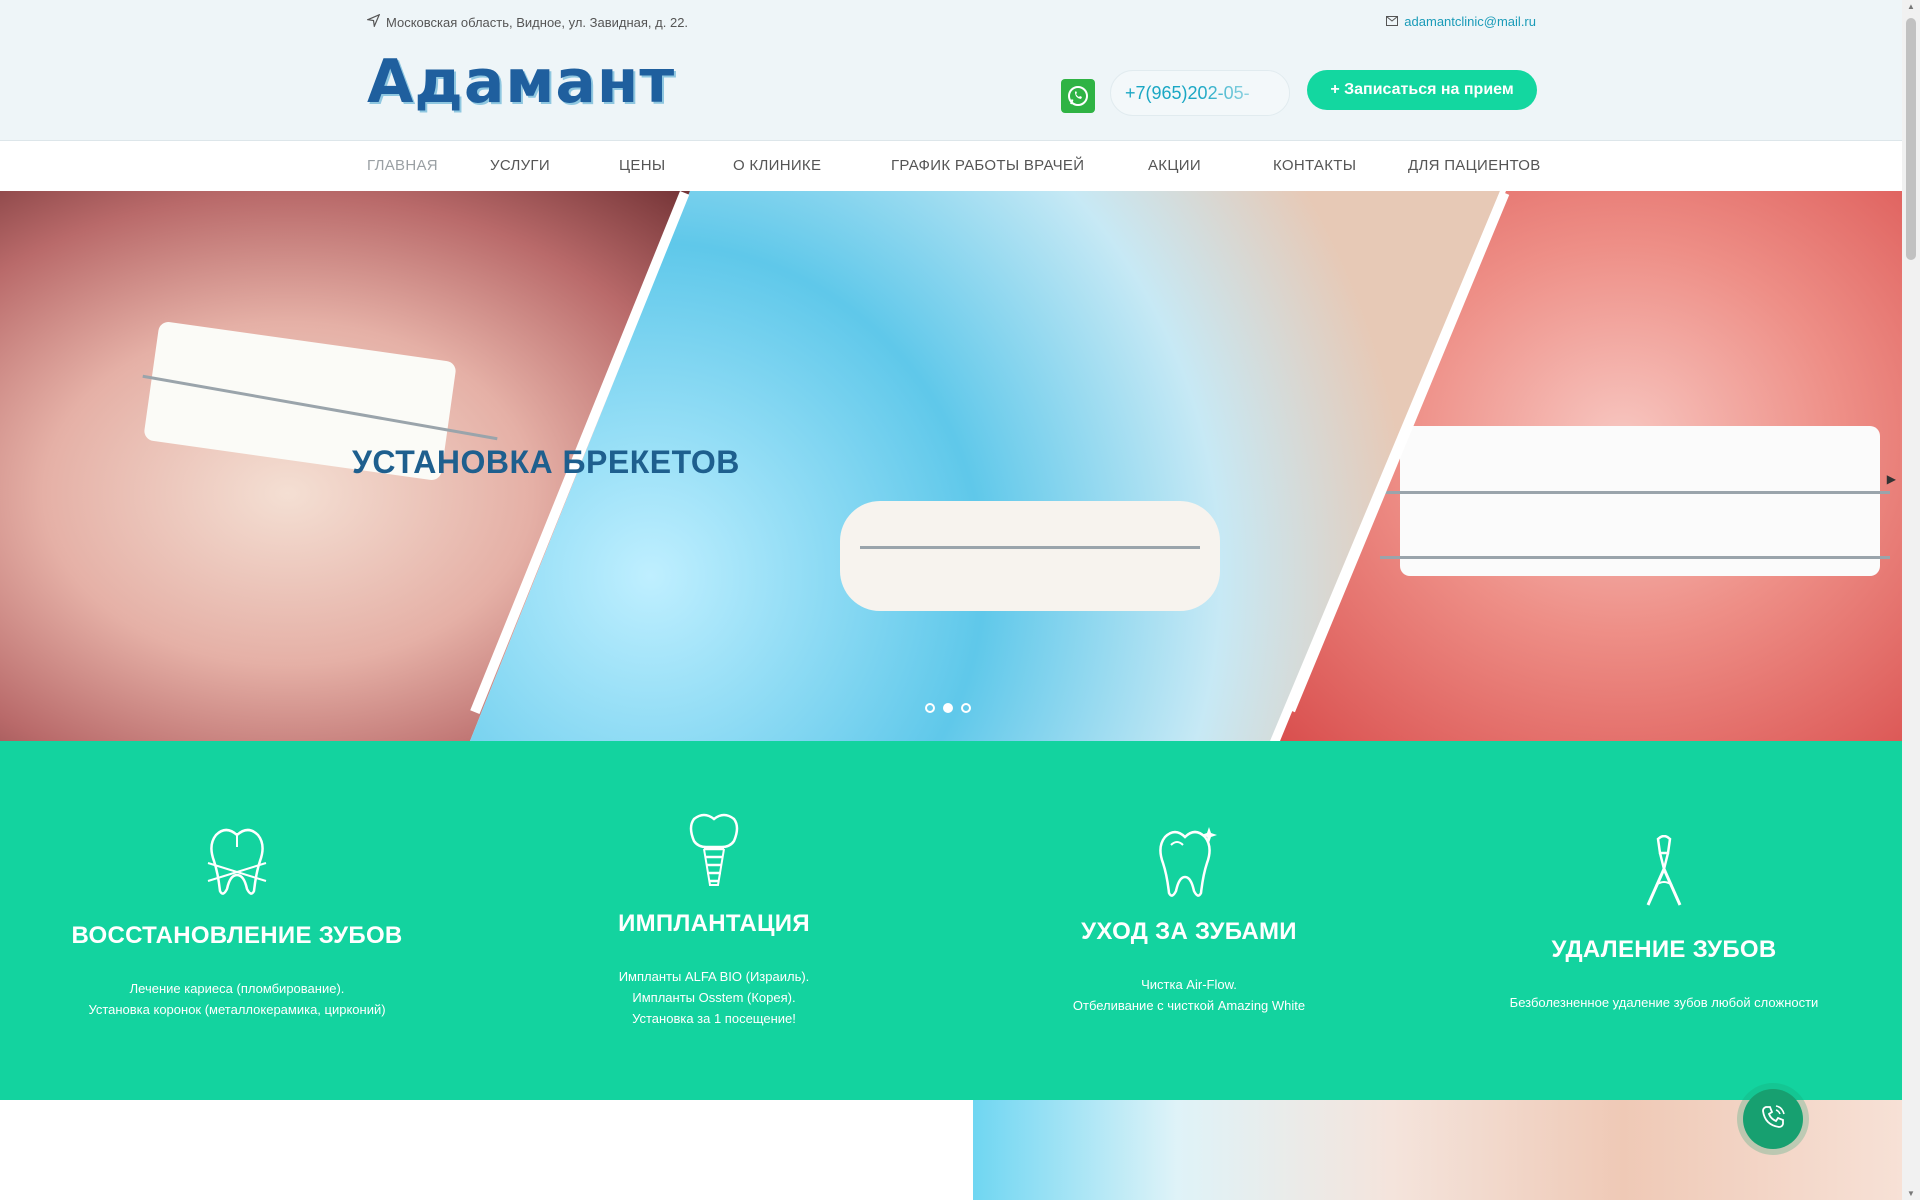 The height and width of the screenshot is (1200, 1920). What do you see at coordinates (1422, 90) in the screenshot?
I see `book-appointment-button: + Записаться на прием` at bounding box center [1422, 90].